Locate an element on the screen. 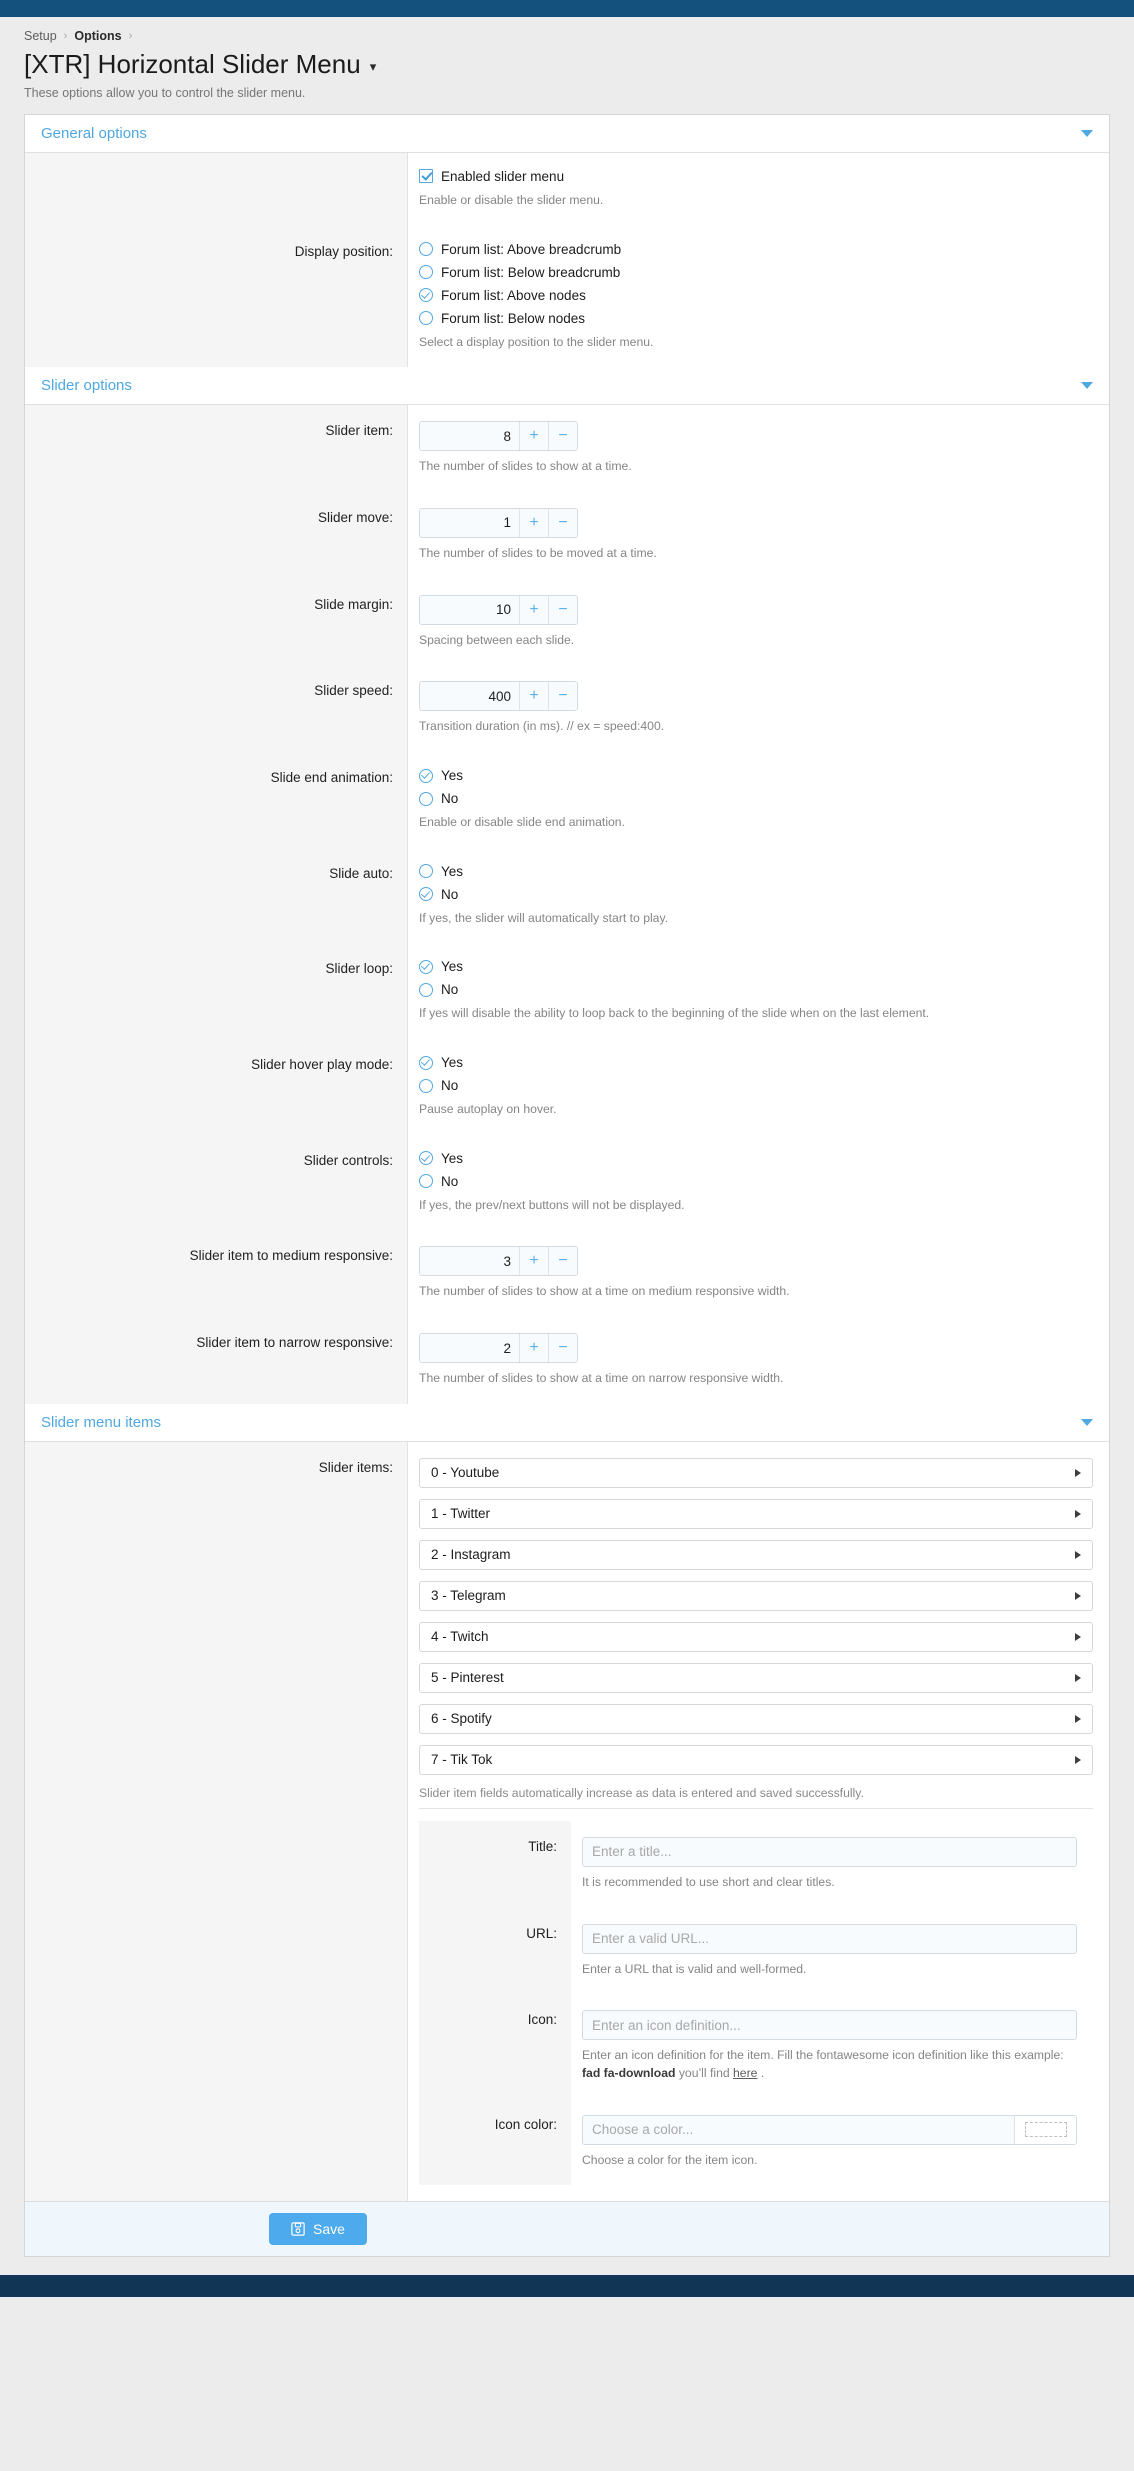 The image size is (1134, 2471). icon-input is located at coordinates (829, 2025).